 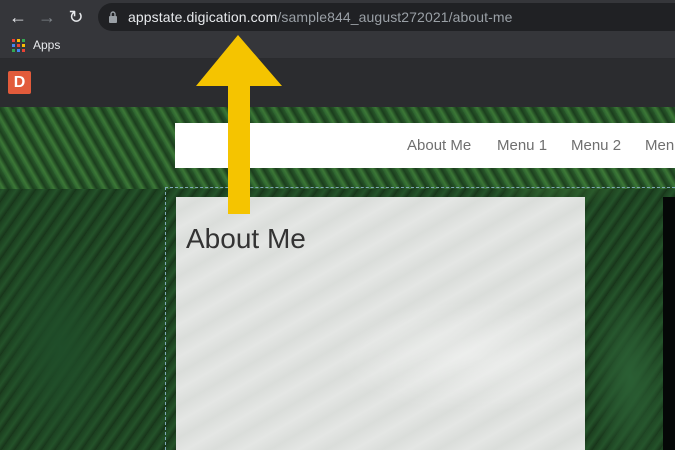 What do you see at coordinates (596, 145) in the screenshot?
I see `nav-item-menu-2: Menu 2` at bounding box center [596, 145].